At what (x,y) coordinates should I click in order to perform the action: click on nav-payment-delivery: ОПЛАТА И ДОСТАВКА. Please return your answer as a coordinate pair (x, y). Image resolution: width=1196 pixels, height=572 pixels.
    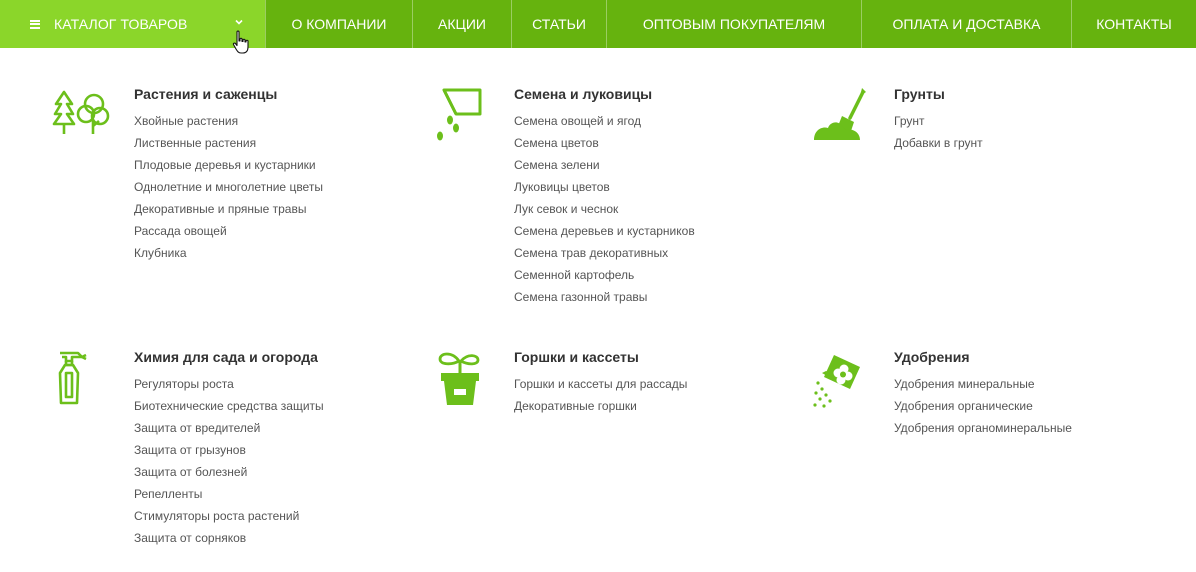
    Looking at the image, I should click on (966, 24).